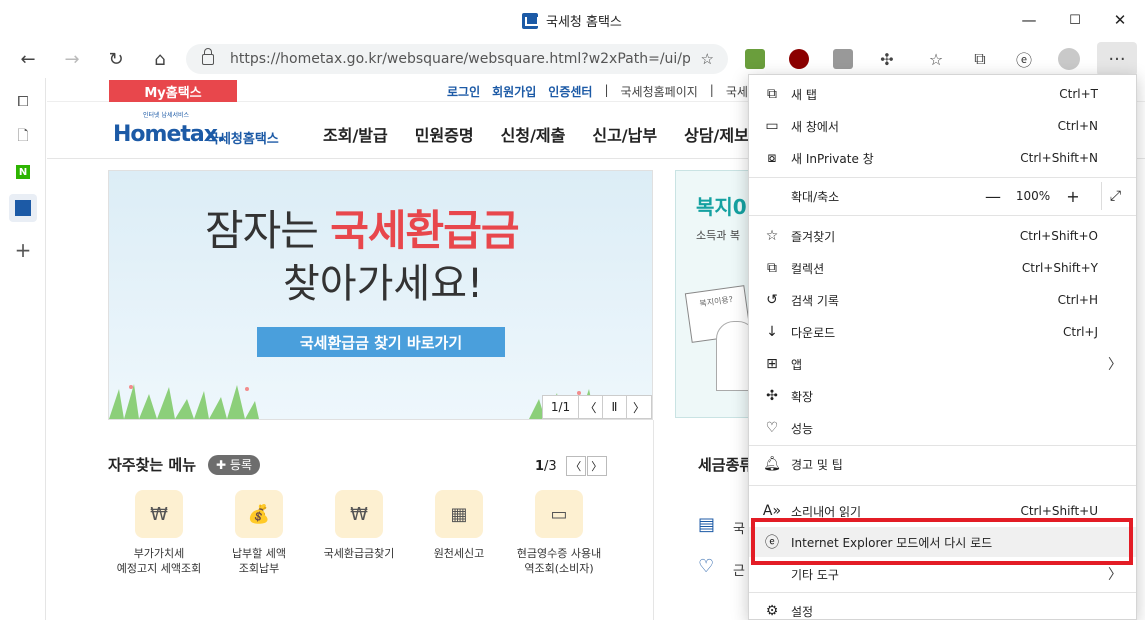 Image resolution: width=1145 pixels, height=620 pixels. Describe the element at coordinates (23, 172) in the screenshot. I see `tab-naver: N` at that location.